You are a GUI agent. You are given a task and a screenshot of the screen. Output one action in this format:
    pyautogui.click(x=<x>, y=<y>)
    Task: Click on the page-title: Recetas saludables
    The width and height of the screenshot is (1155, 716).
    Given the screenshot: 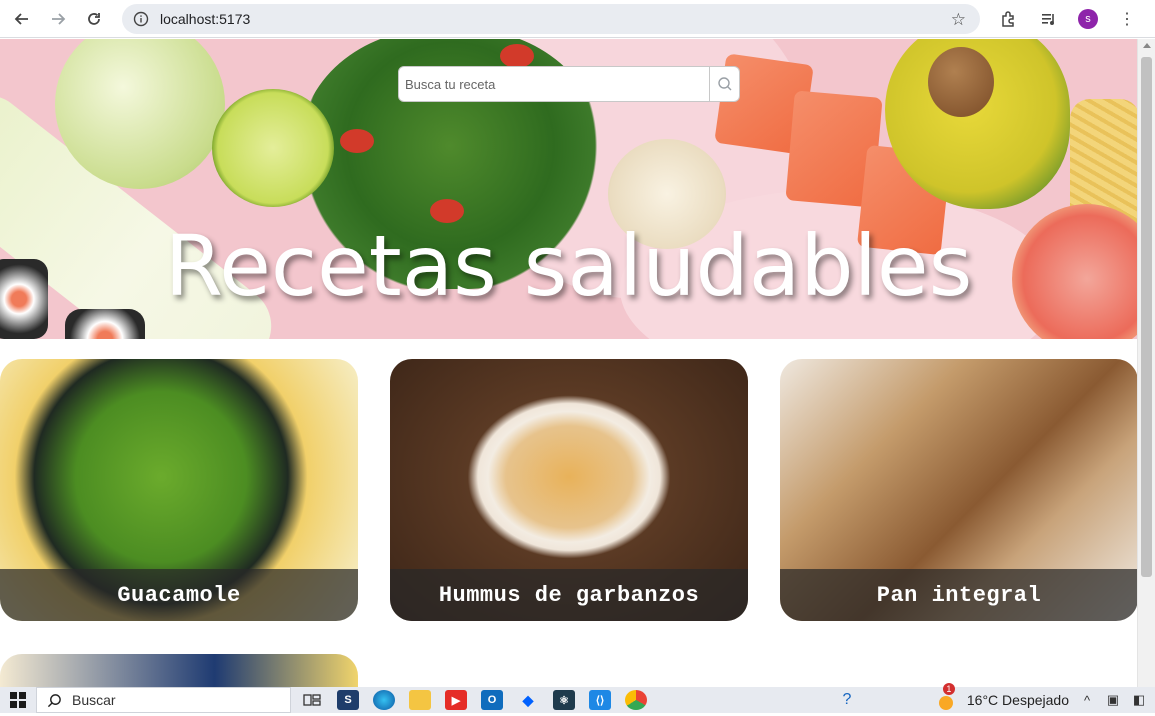 What is the action you would take?
    pyautogui.click(x=568, y=266)
    